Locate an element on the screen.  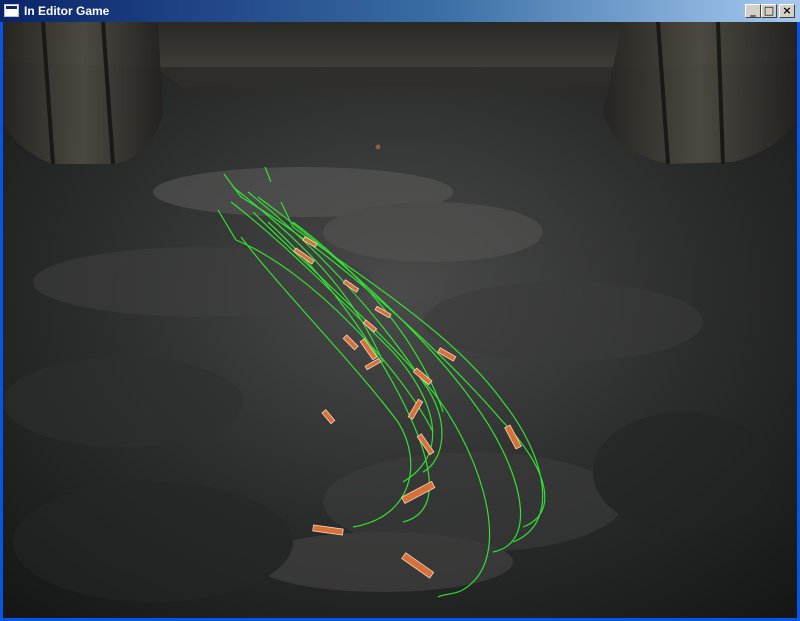
maximize-button: □ is located at coordinates (769, 11).